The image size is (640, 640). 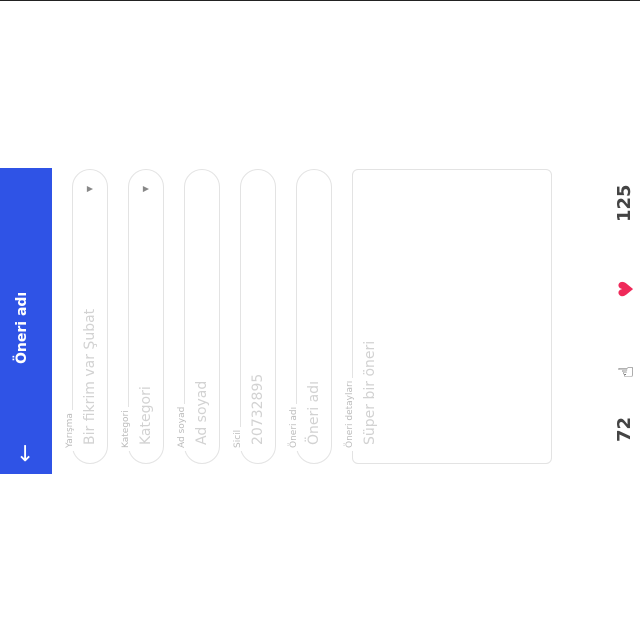 What do you see at coordinates (626, 372) in the screenshot?
I see `hand-pointer-icon: ☝` at bounding box center [626, 372].